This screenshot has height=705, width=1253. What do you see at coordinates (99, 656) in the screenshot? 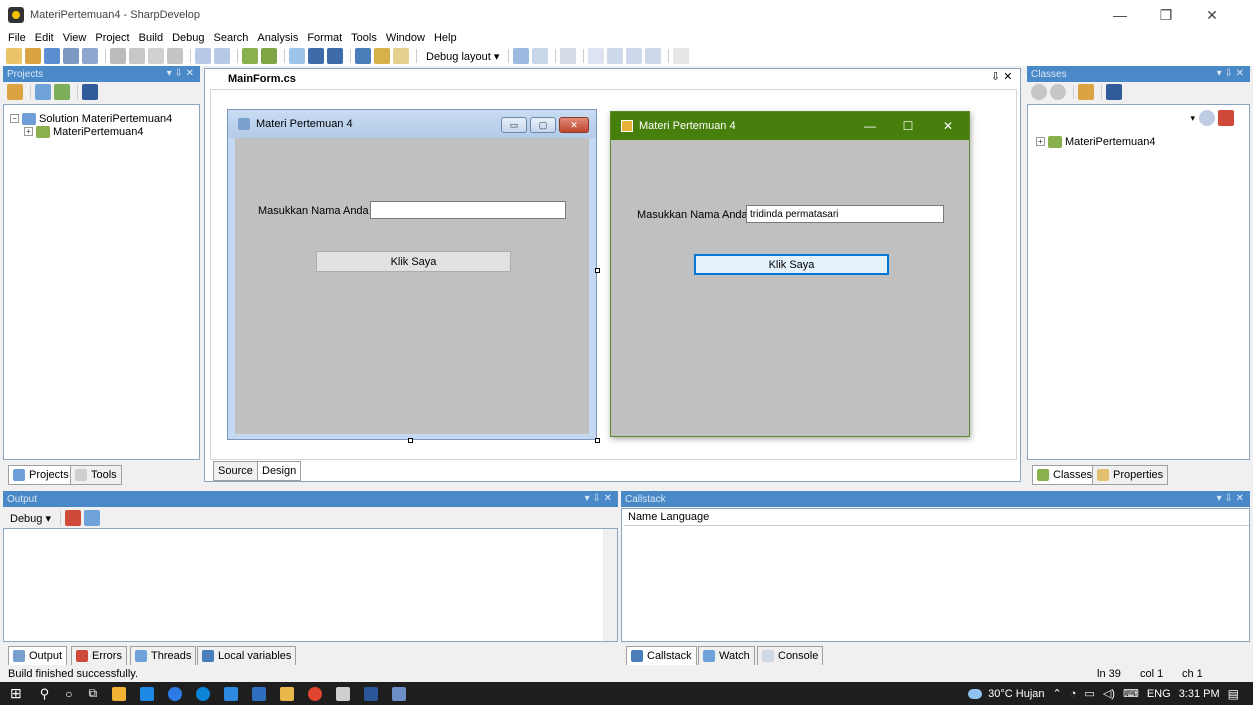
I see `tab-errors: Errors` at bounding box center [99, 656].